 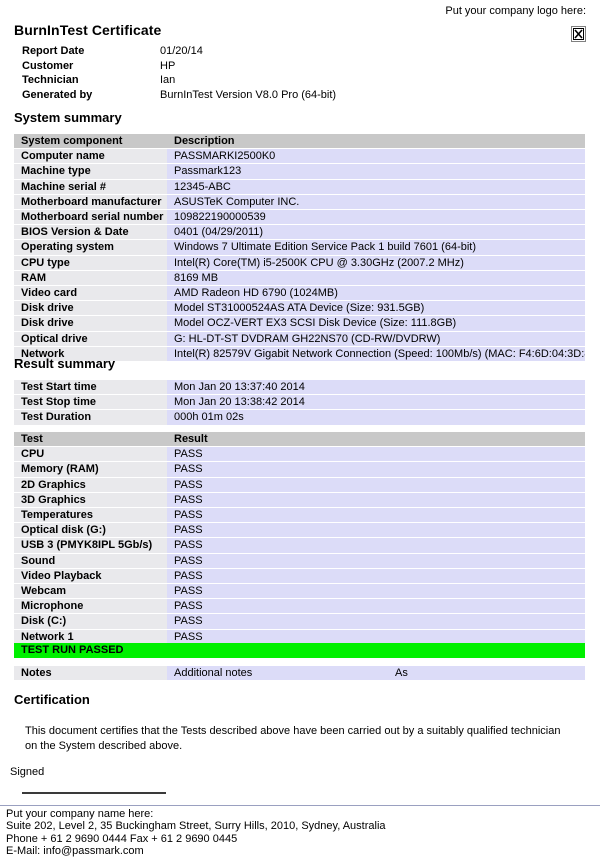 What do you see at coordinates (80, 814) in the screenshot?
I see `footer-company-placeholder: Put your company name here:` at bounding box center [80, 814].